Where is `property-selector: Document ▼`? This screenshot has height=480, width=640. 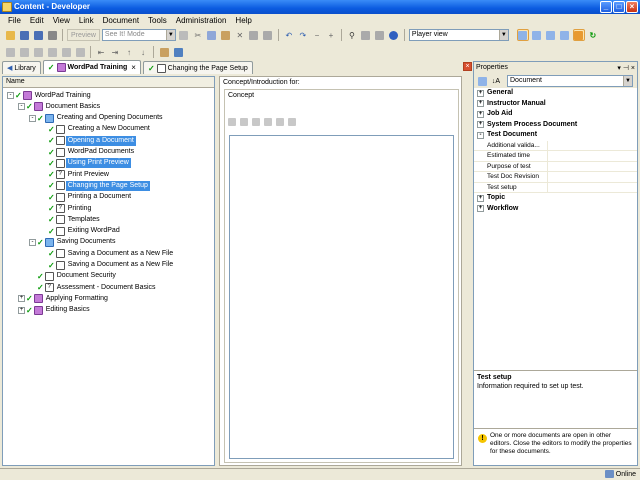 property-selector: Document ▼ is located at coordinates (570, 81).